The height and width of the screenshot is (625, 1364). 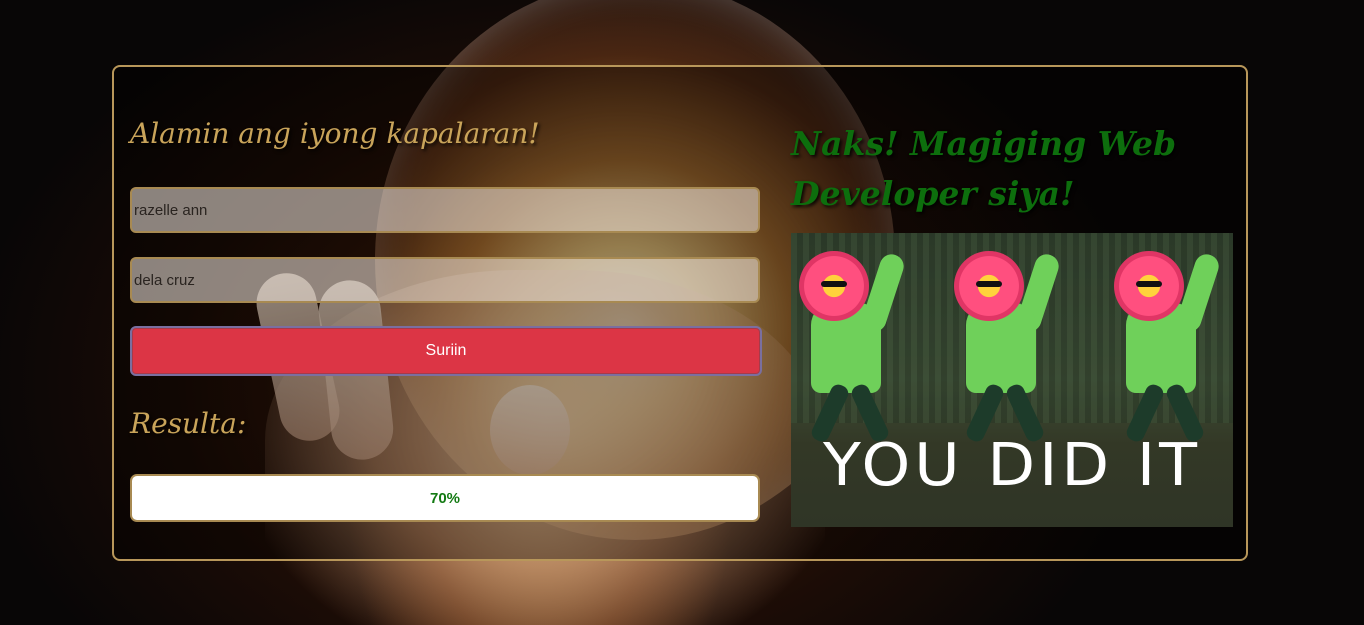 What do you see at coordinates (335, 133) in the screenshot?
I see `form-title: Alamin ang iyong kapalaran!` at bounding box center [335, 133].